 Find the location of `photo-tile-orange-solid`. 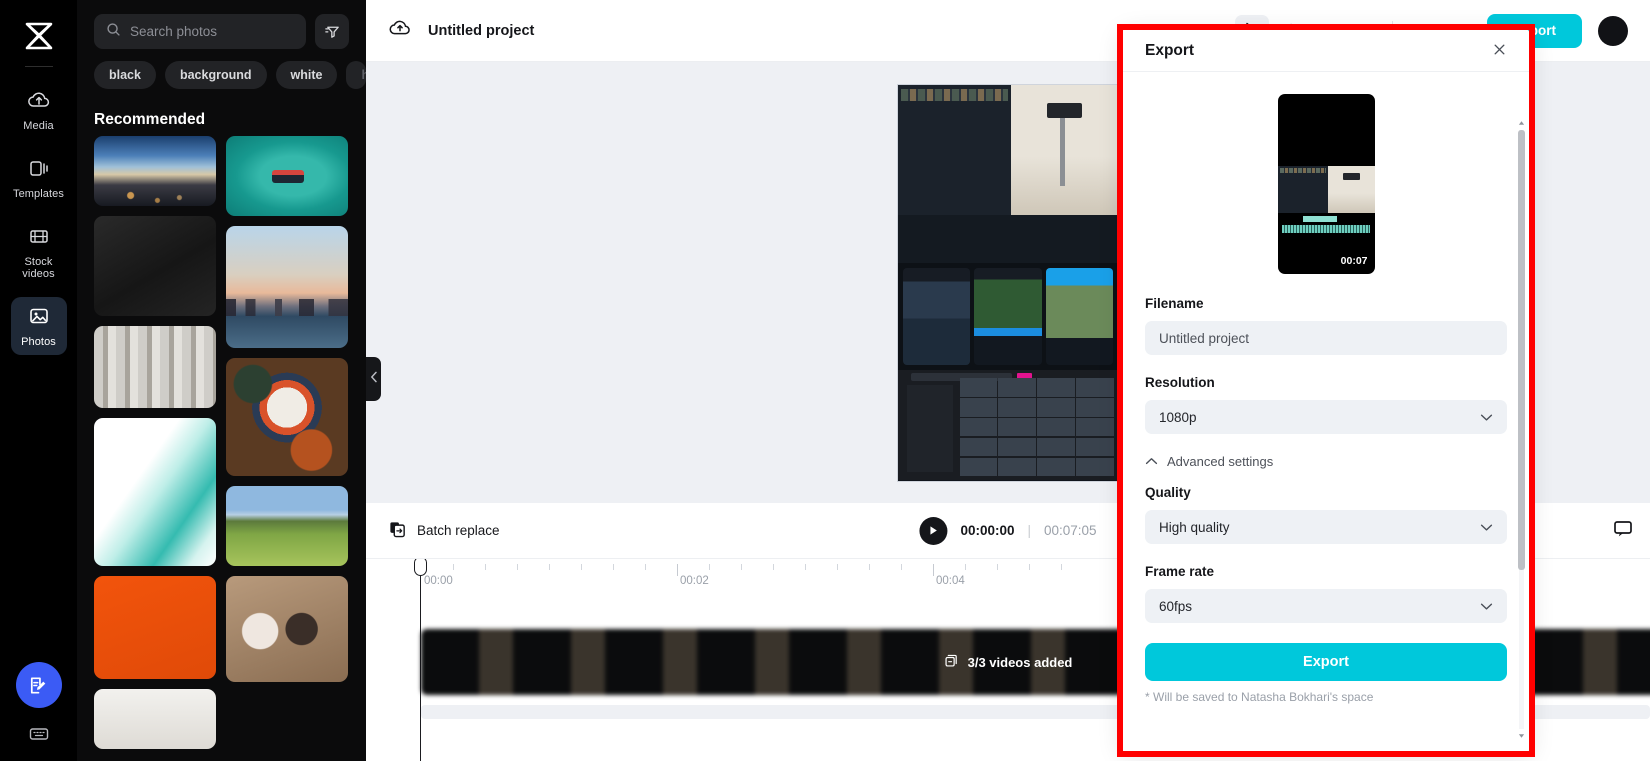

photo-tile-orange-solid is located at coordinates (155, 627).